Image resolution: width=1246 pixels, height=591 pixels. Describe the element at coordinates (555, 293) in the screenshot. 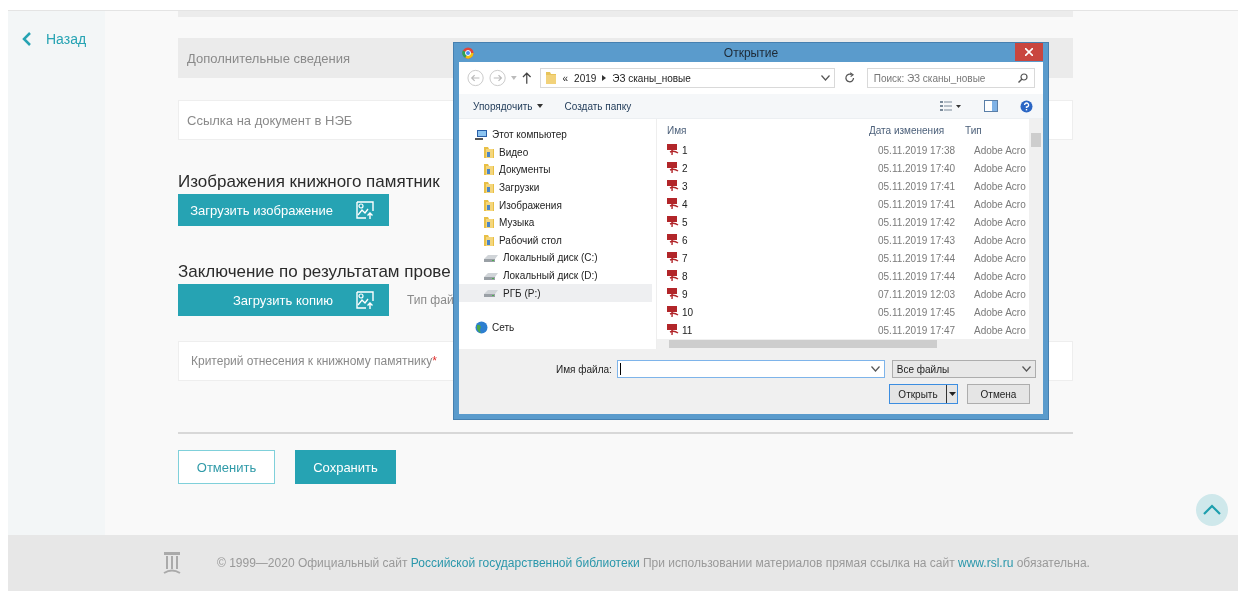

I see `nav-tree-item: РГБ (P:)` at that location.